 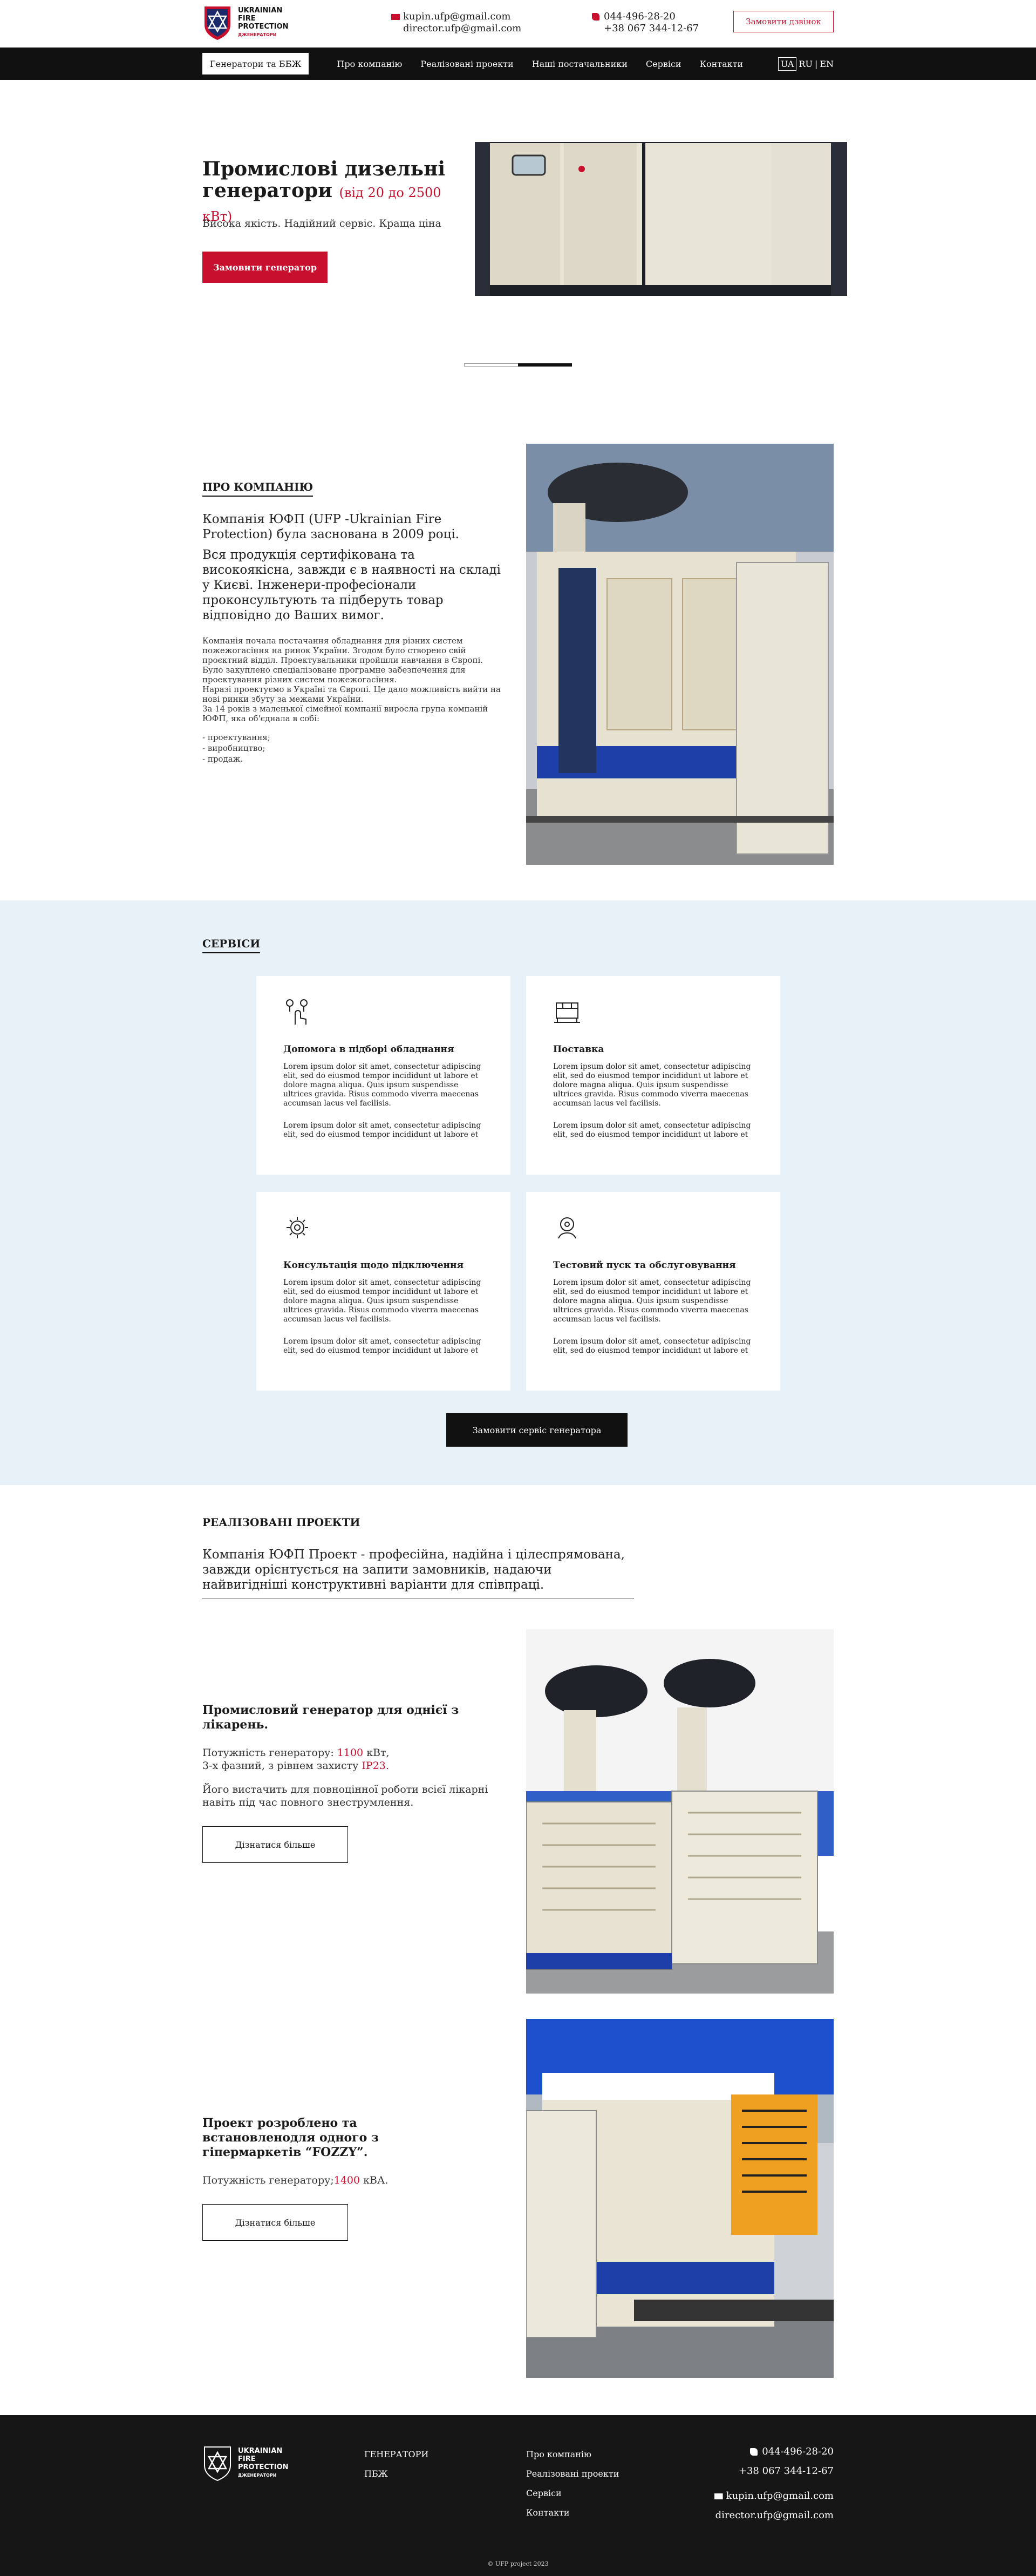 I want to click on header-email-2: director.ufp@gmail.com, so click(x=462, y=28).